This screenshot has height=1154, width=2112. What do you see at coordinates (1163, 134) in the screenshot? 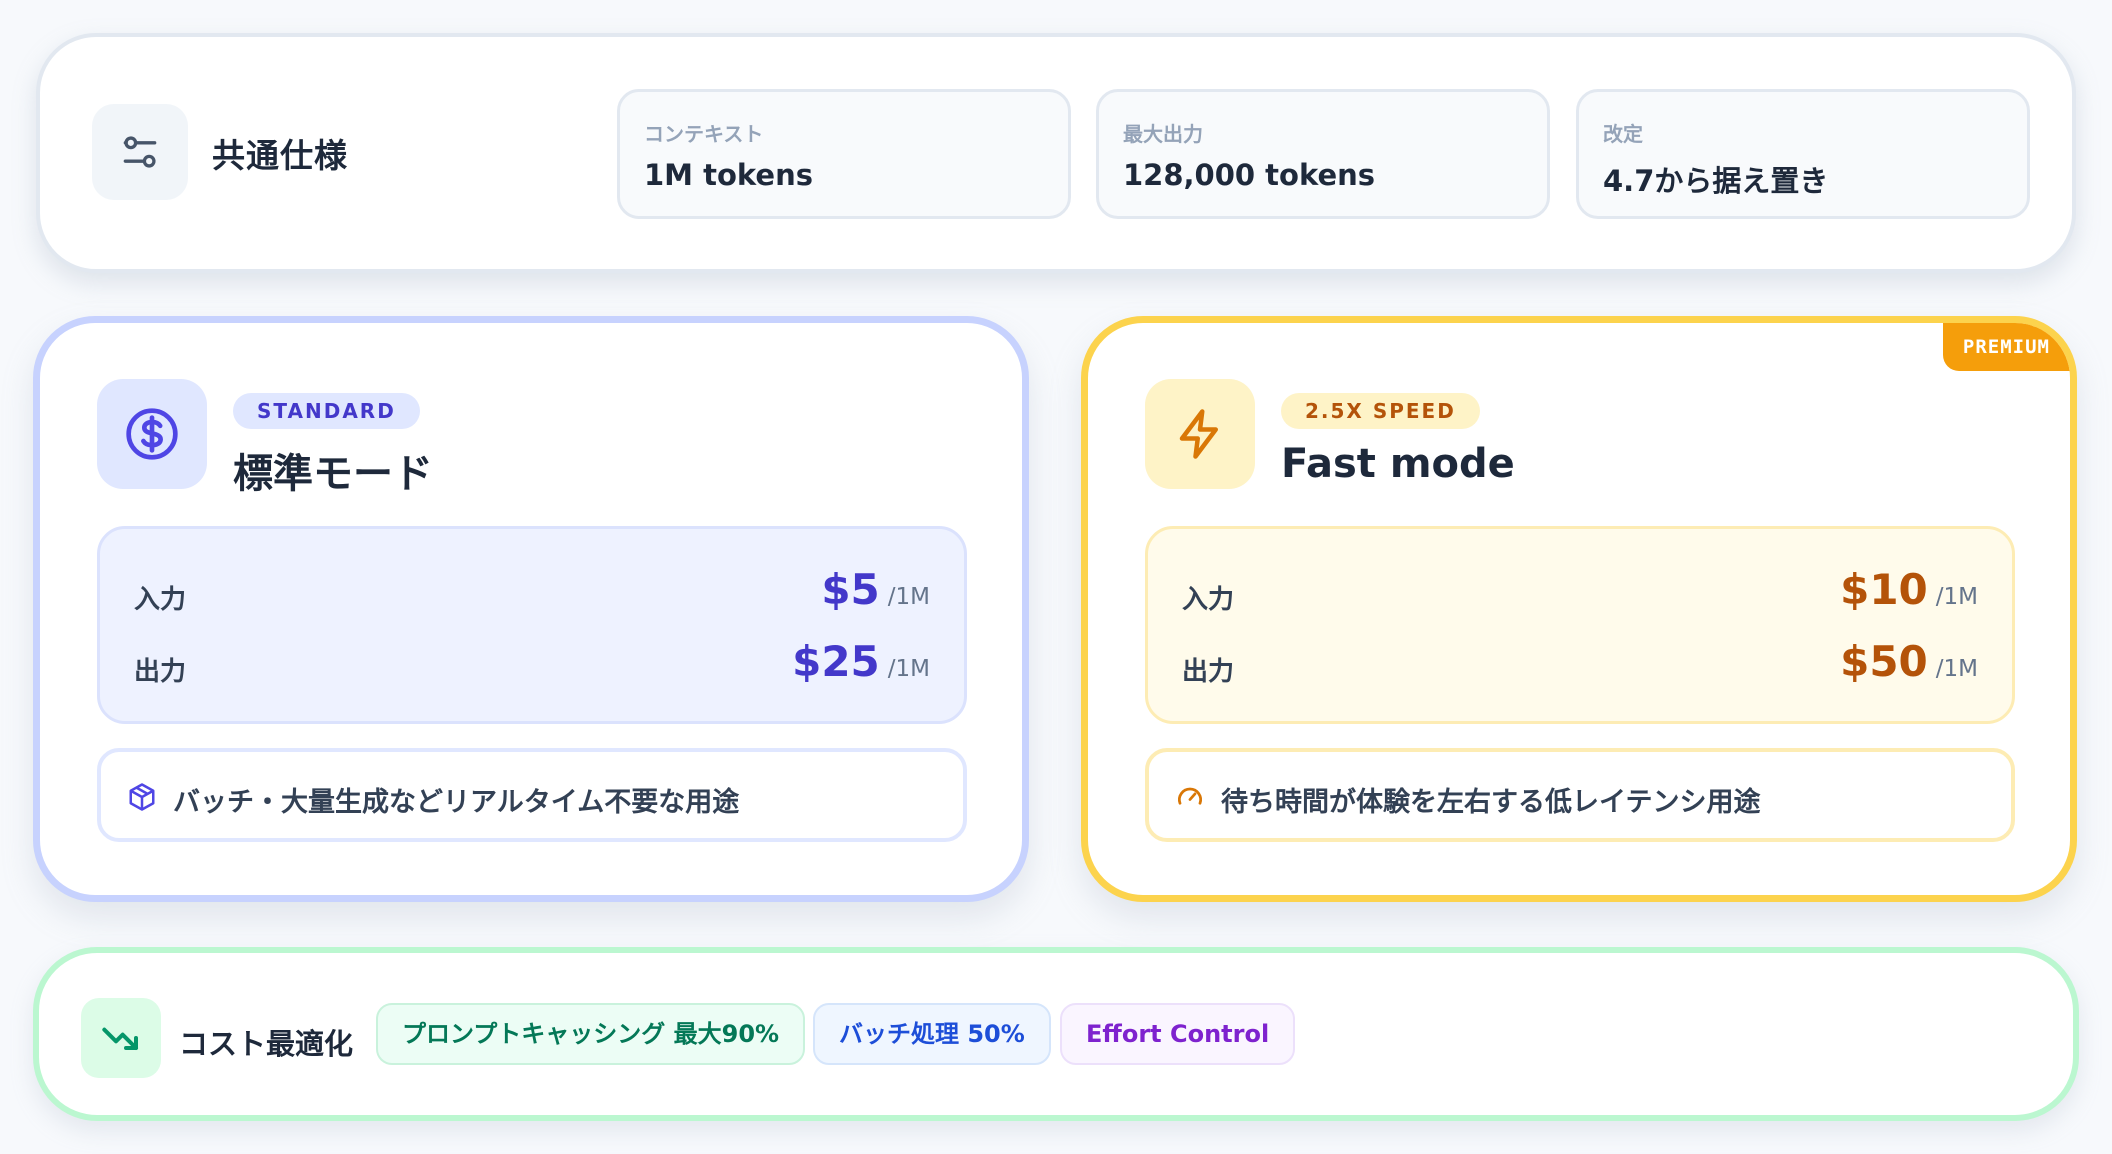
I see `spec-max-output-label: 最大出力` at bounding box center [1163, 134].